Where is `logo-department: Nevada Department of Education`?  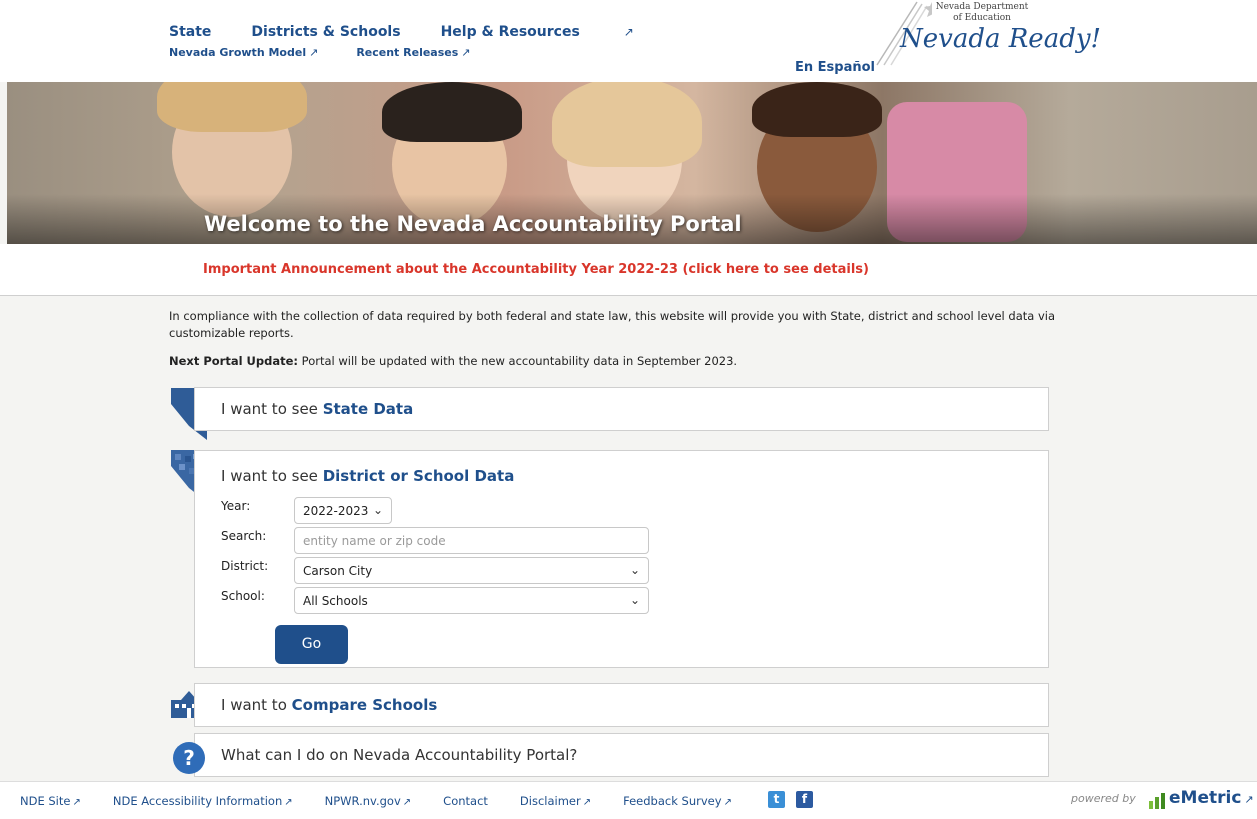
logo-department: Nevada Department of Education is located at coordinates (982, 12).